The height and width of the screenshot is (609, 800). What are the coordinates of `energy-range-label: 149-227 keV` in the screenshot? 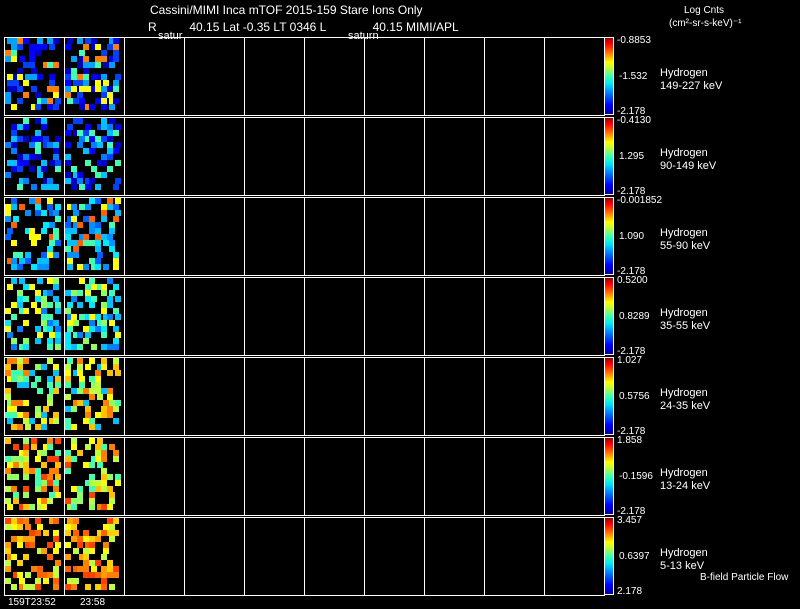 It's located at (691, 86).